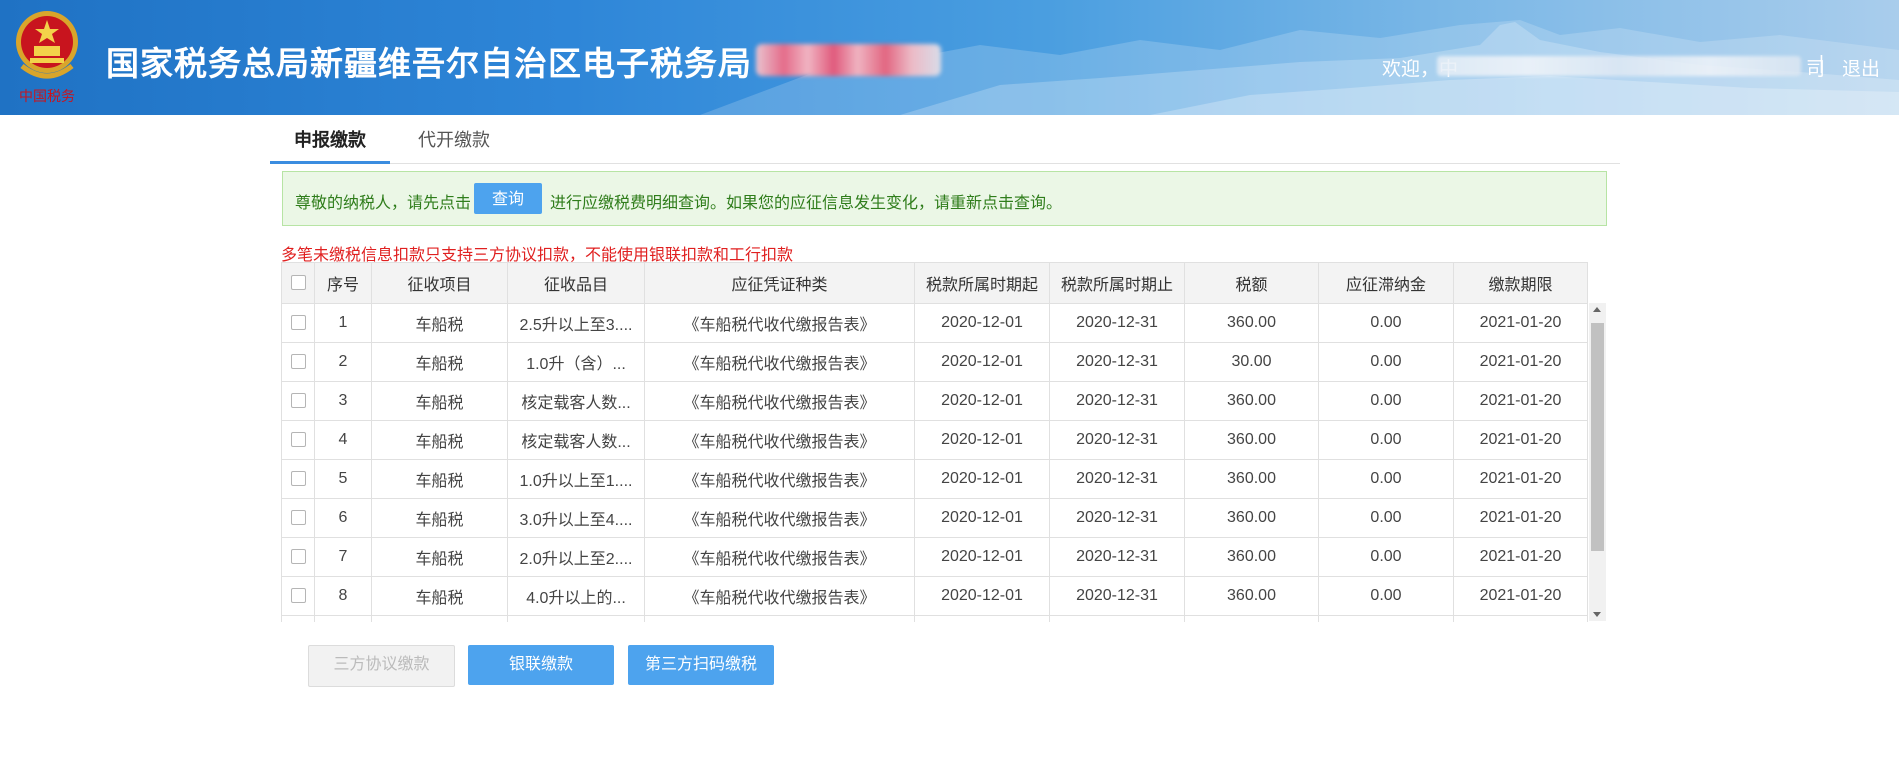 Image resolution: width=1899 pixels, height=765 pixels. I want to click on table-cell: 8, so click(343, 596).